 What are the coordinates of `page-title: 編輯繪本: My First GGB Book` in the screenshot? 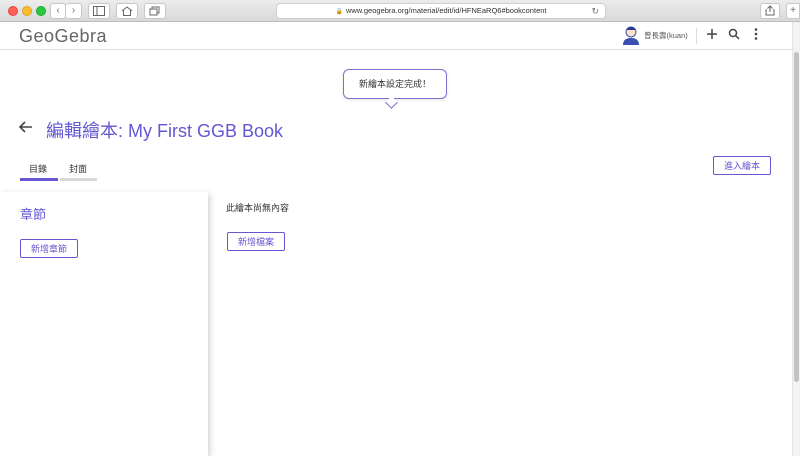 It's located at (165, 131).